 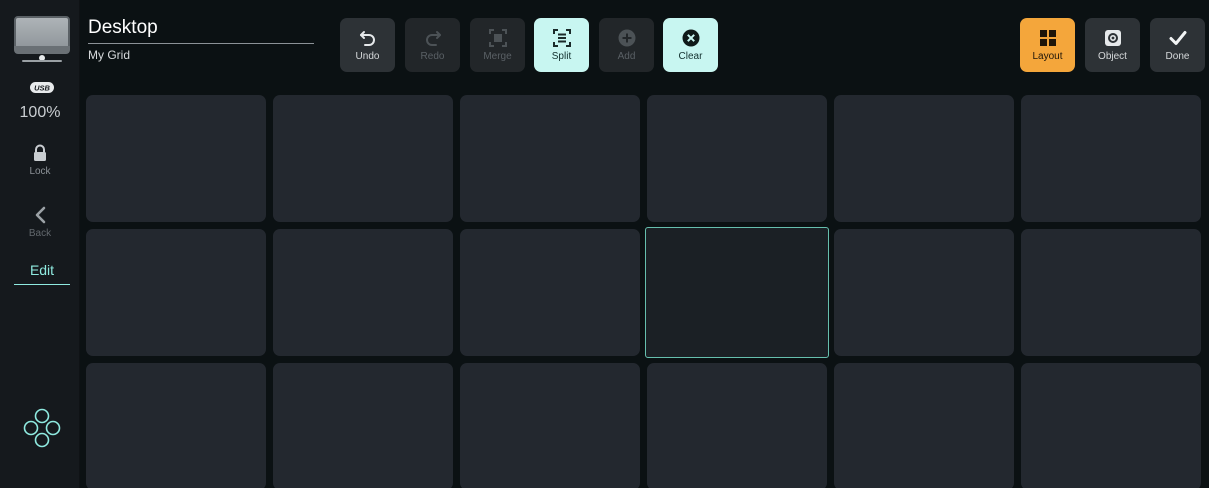 I want to click on zoom-level: 100%, so click(x=40, y=112).